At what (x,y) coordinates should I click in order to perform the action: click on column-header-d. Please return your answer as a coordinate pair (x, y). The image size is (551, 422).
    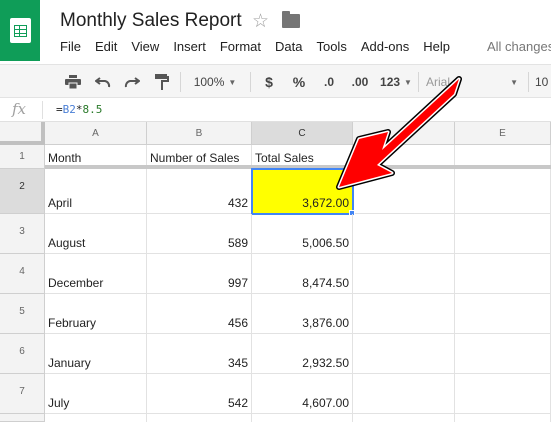
    Looking at the image, I should click on (404, 133).